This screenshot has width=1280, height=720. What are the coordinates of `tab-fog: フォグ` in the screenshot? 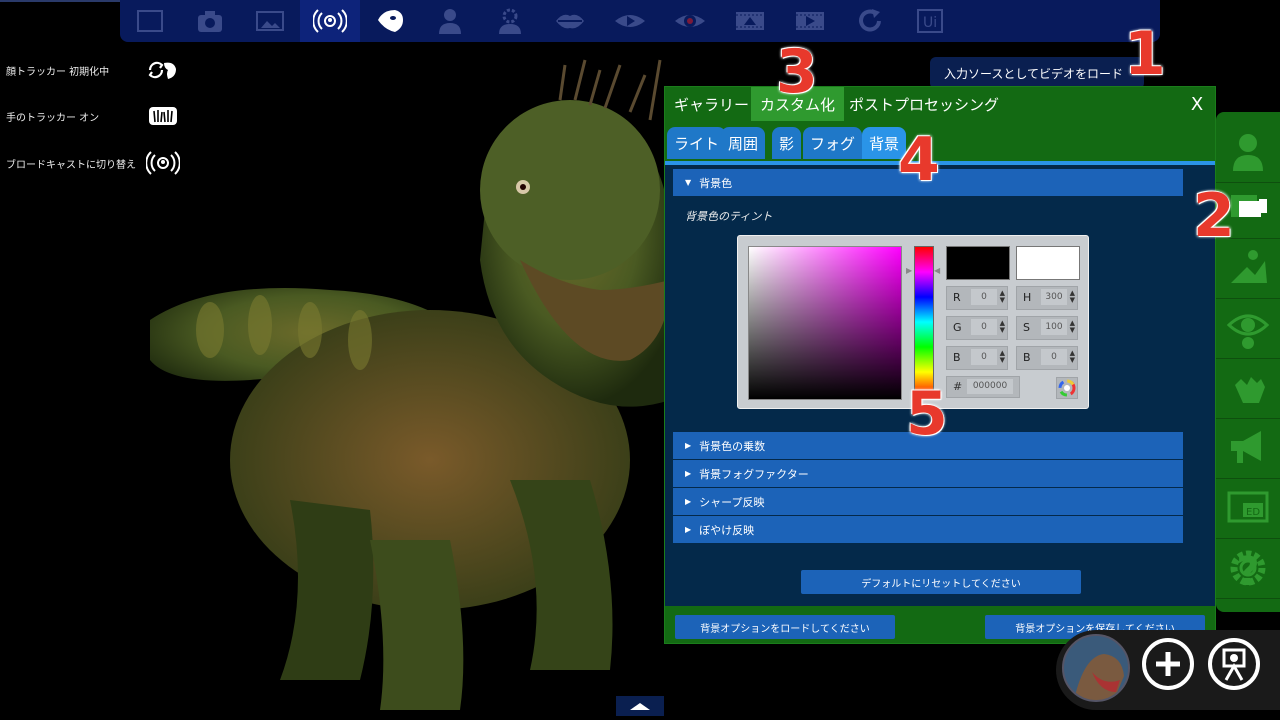 It's located at (833, 143).